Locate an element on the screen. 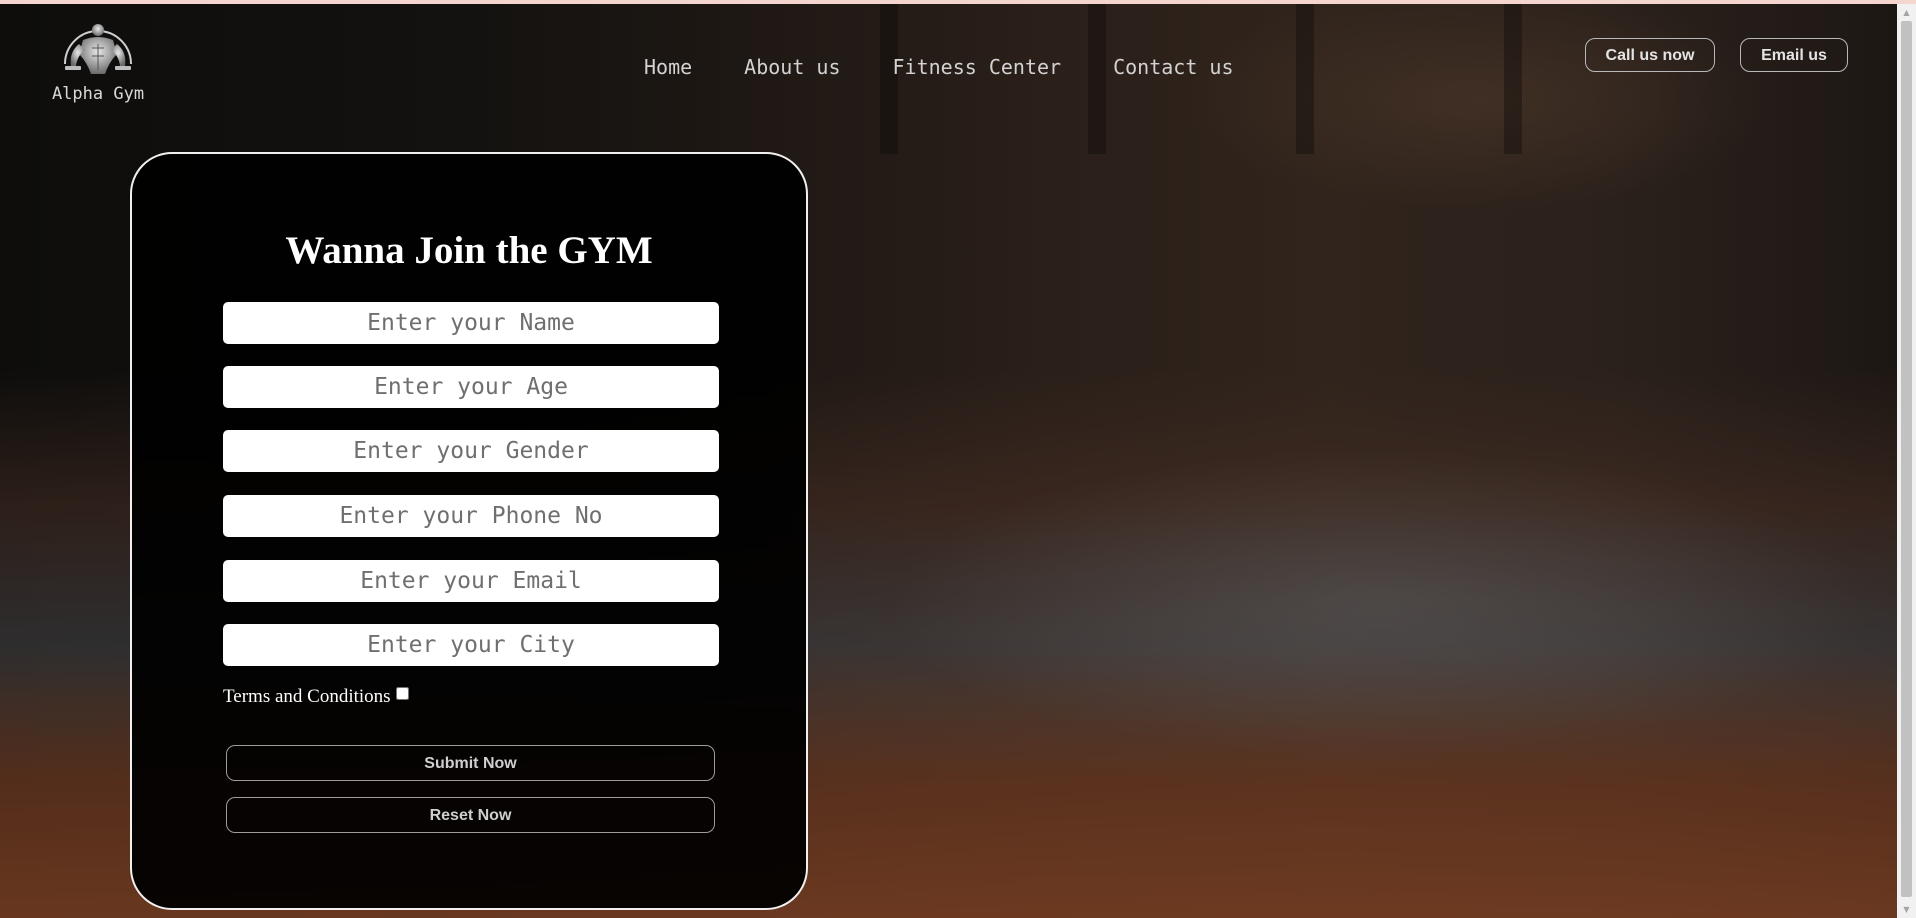 The image size is (1916, 918). nav-item-contact-us: Contact us is located at coordinates (1173, 67).